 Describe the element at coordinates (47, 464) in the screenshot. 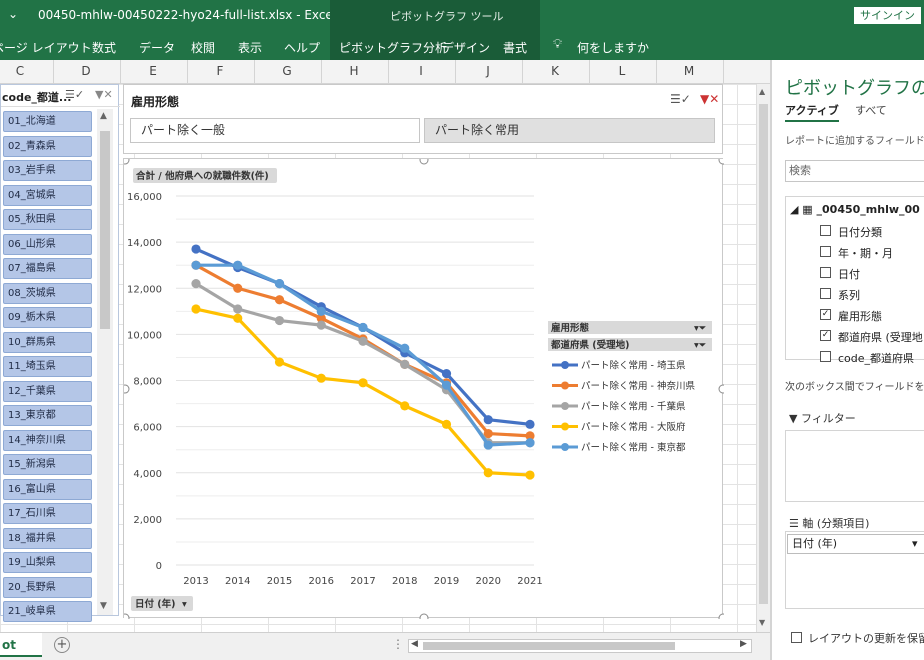

I see `slicer-item: 15_新潟県` at that location.